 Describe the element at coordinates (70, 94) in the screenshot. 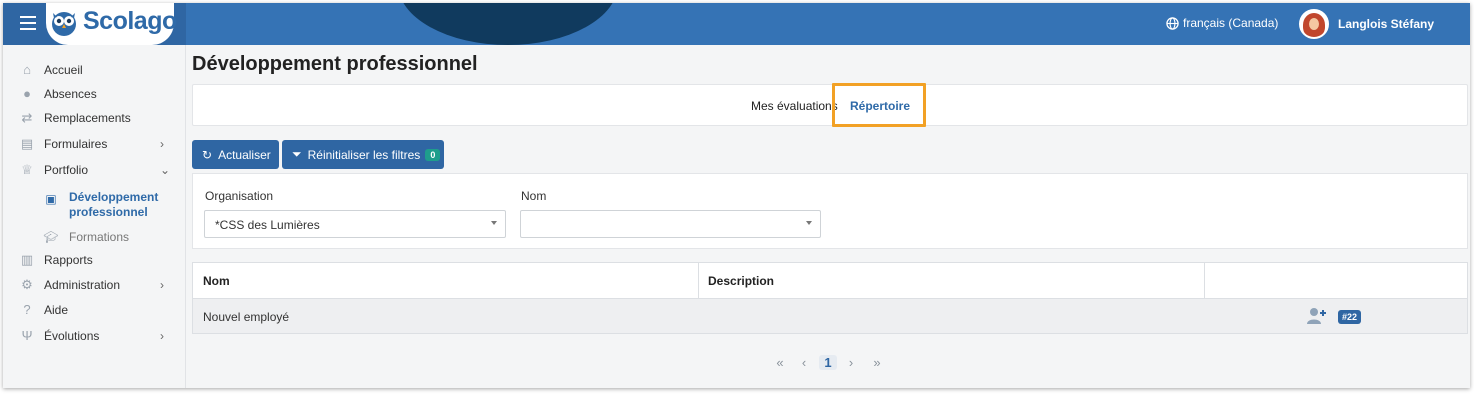

I see `sidebar-item-label: Absences` at that location.